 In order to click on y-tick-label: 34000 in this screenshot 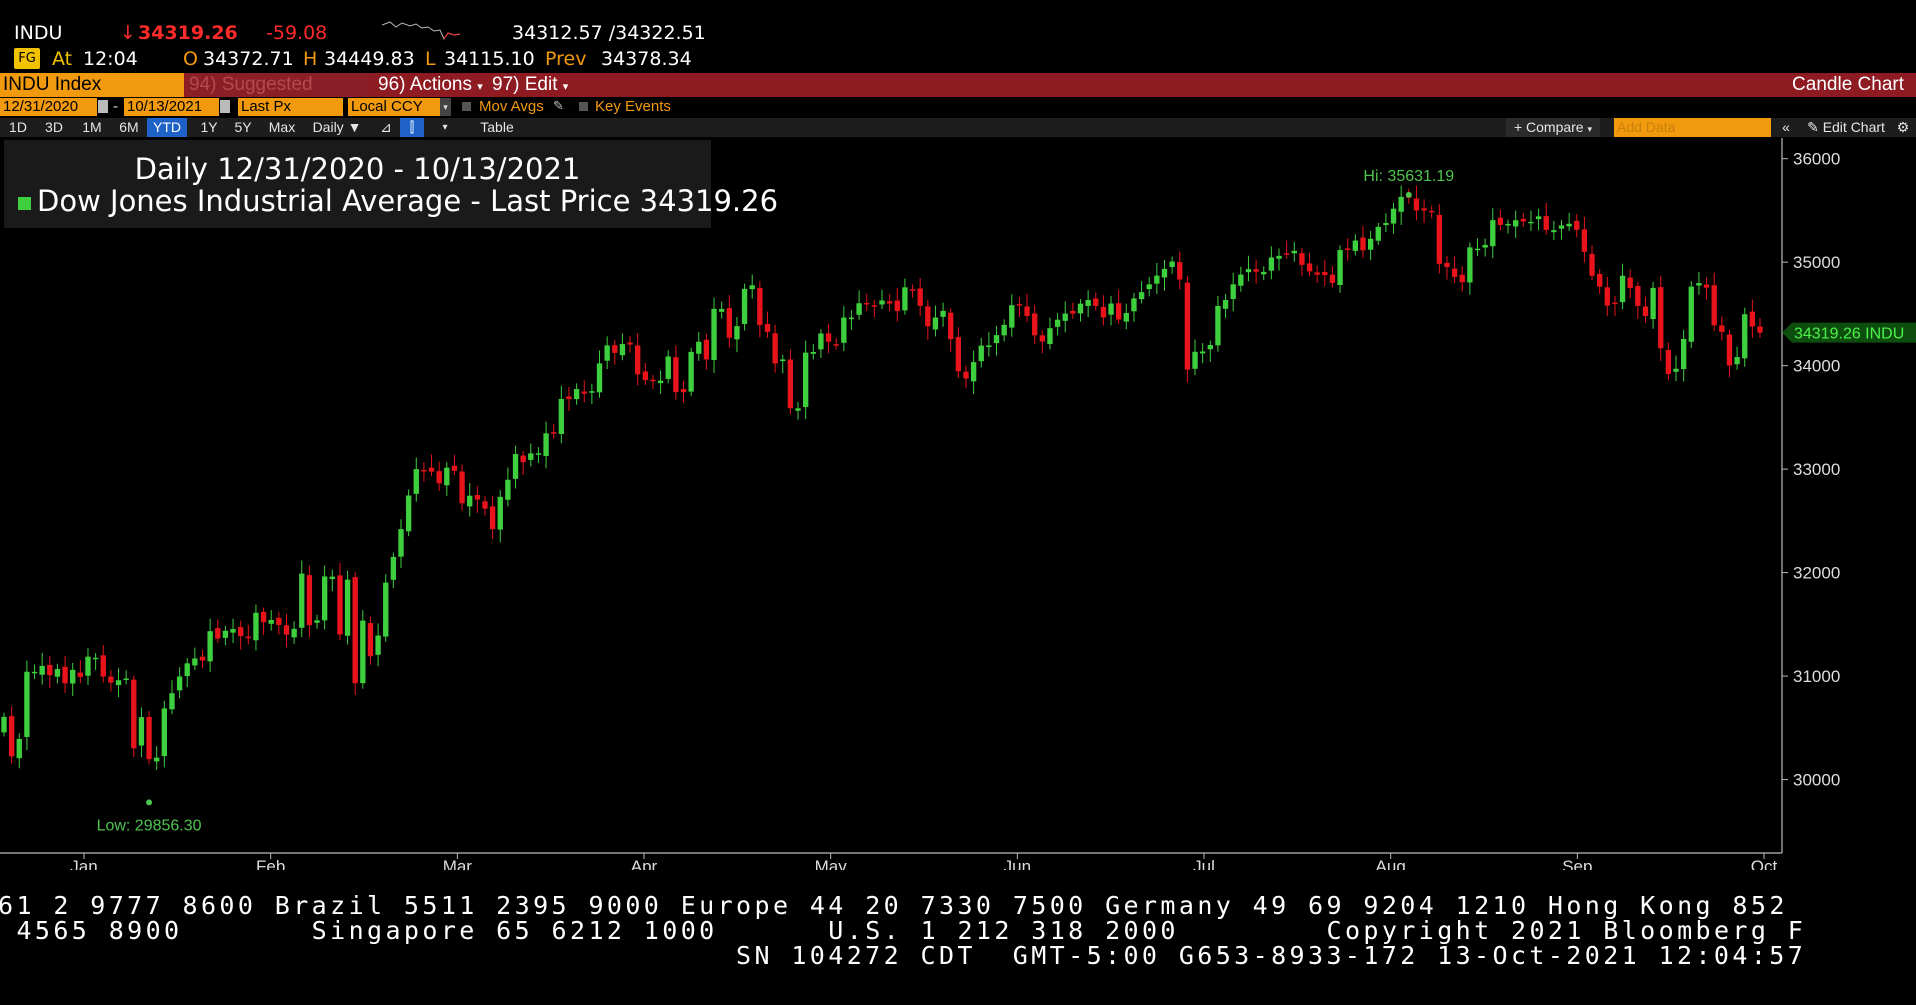, I will do `click(1816, 366)`.